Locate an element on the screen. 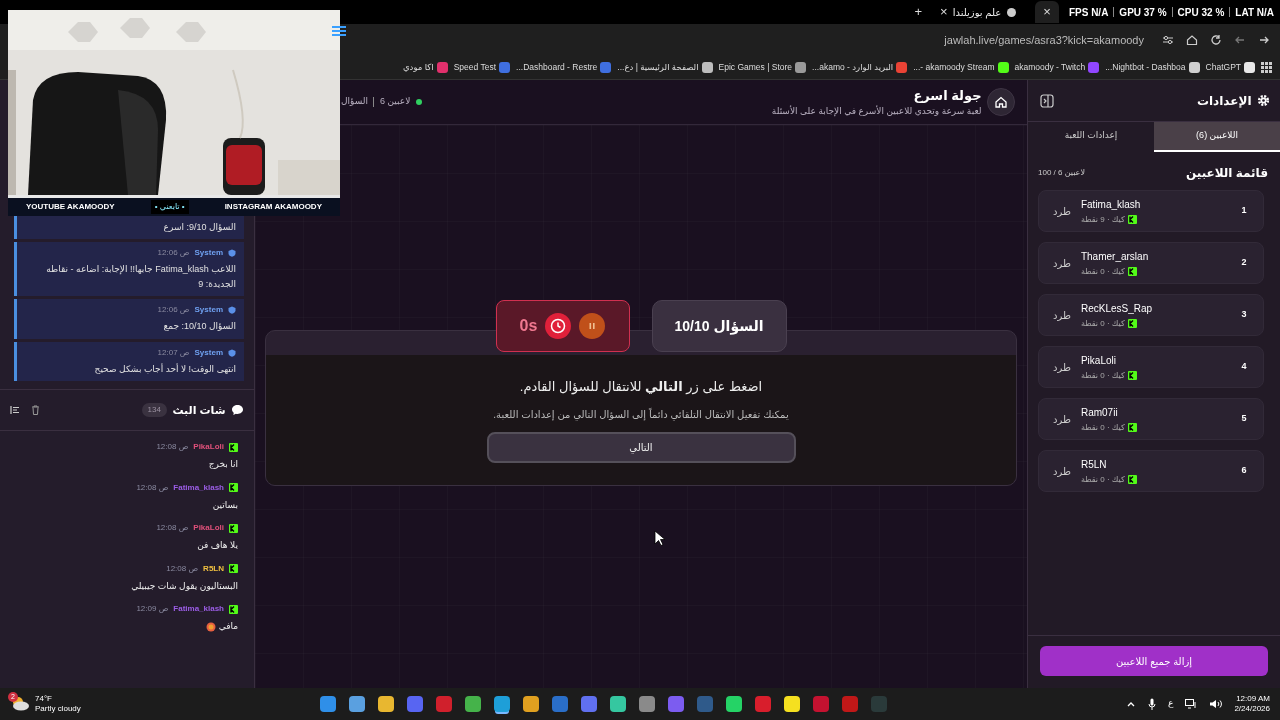  bookmark-link: Epic Games | Store is located at coordinates (762, 67).